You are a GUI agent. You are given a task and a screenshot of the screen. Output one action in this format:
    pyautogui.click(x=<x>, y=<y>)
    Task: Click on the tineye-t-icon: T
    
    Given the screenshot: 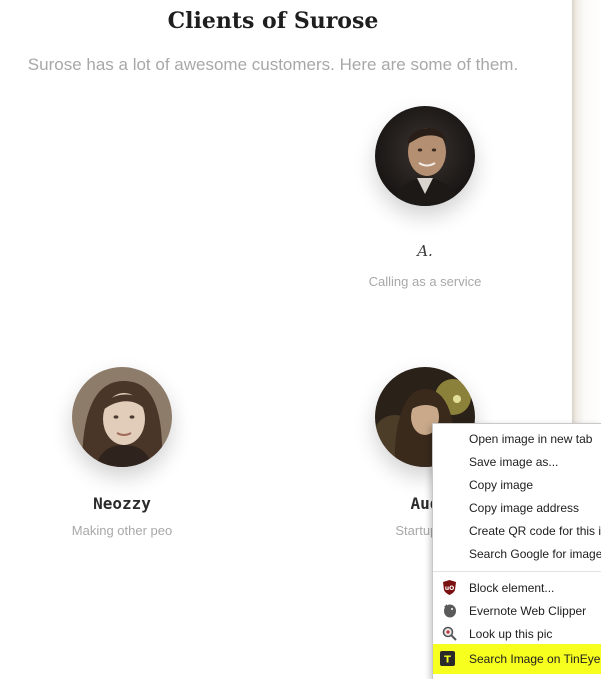 What is the action you would take?
    pyautogui.click(x=447, y=658)
    